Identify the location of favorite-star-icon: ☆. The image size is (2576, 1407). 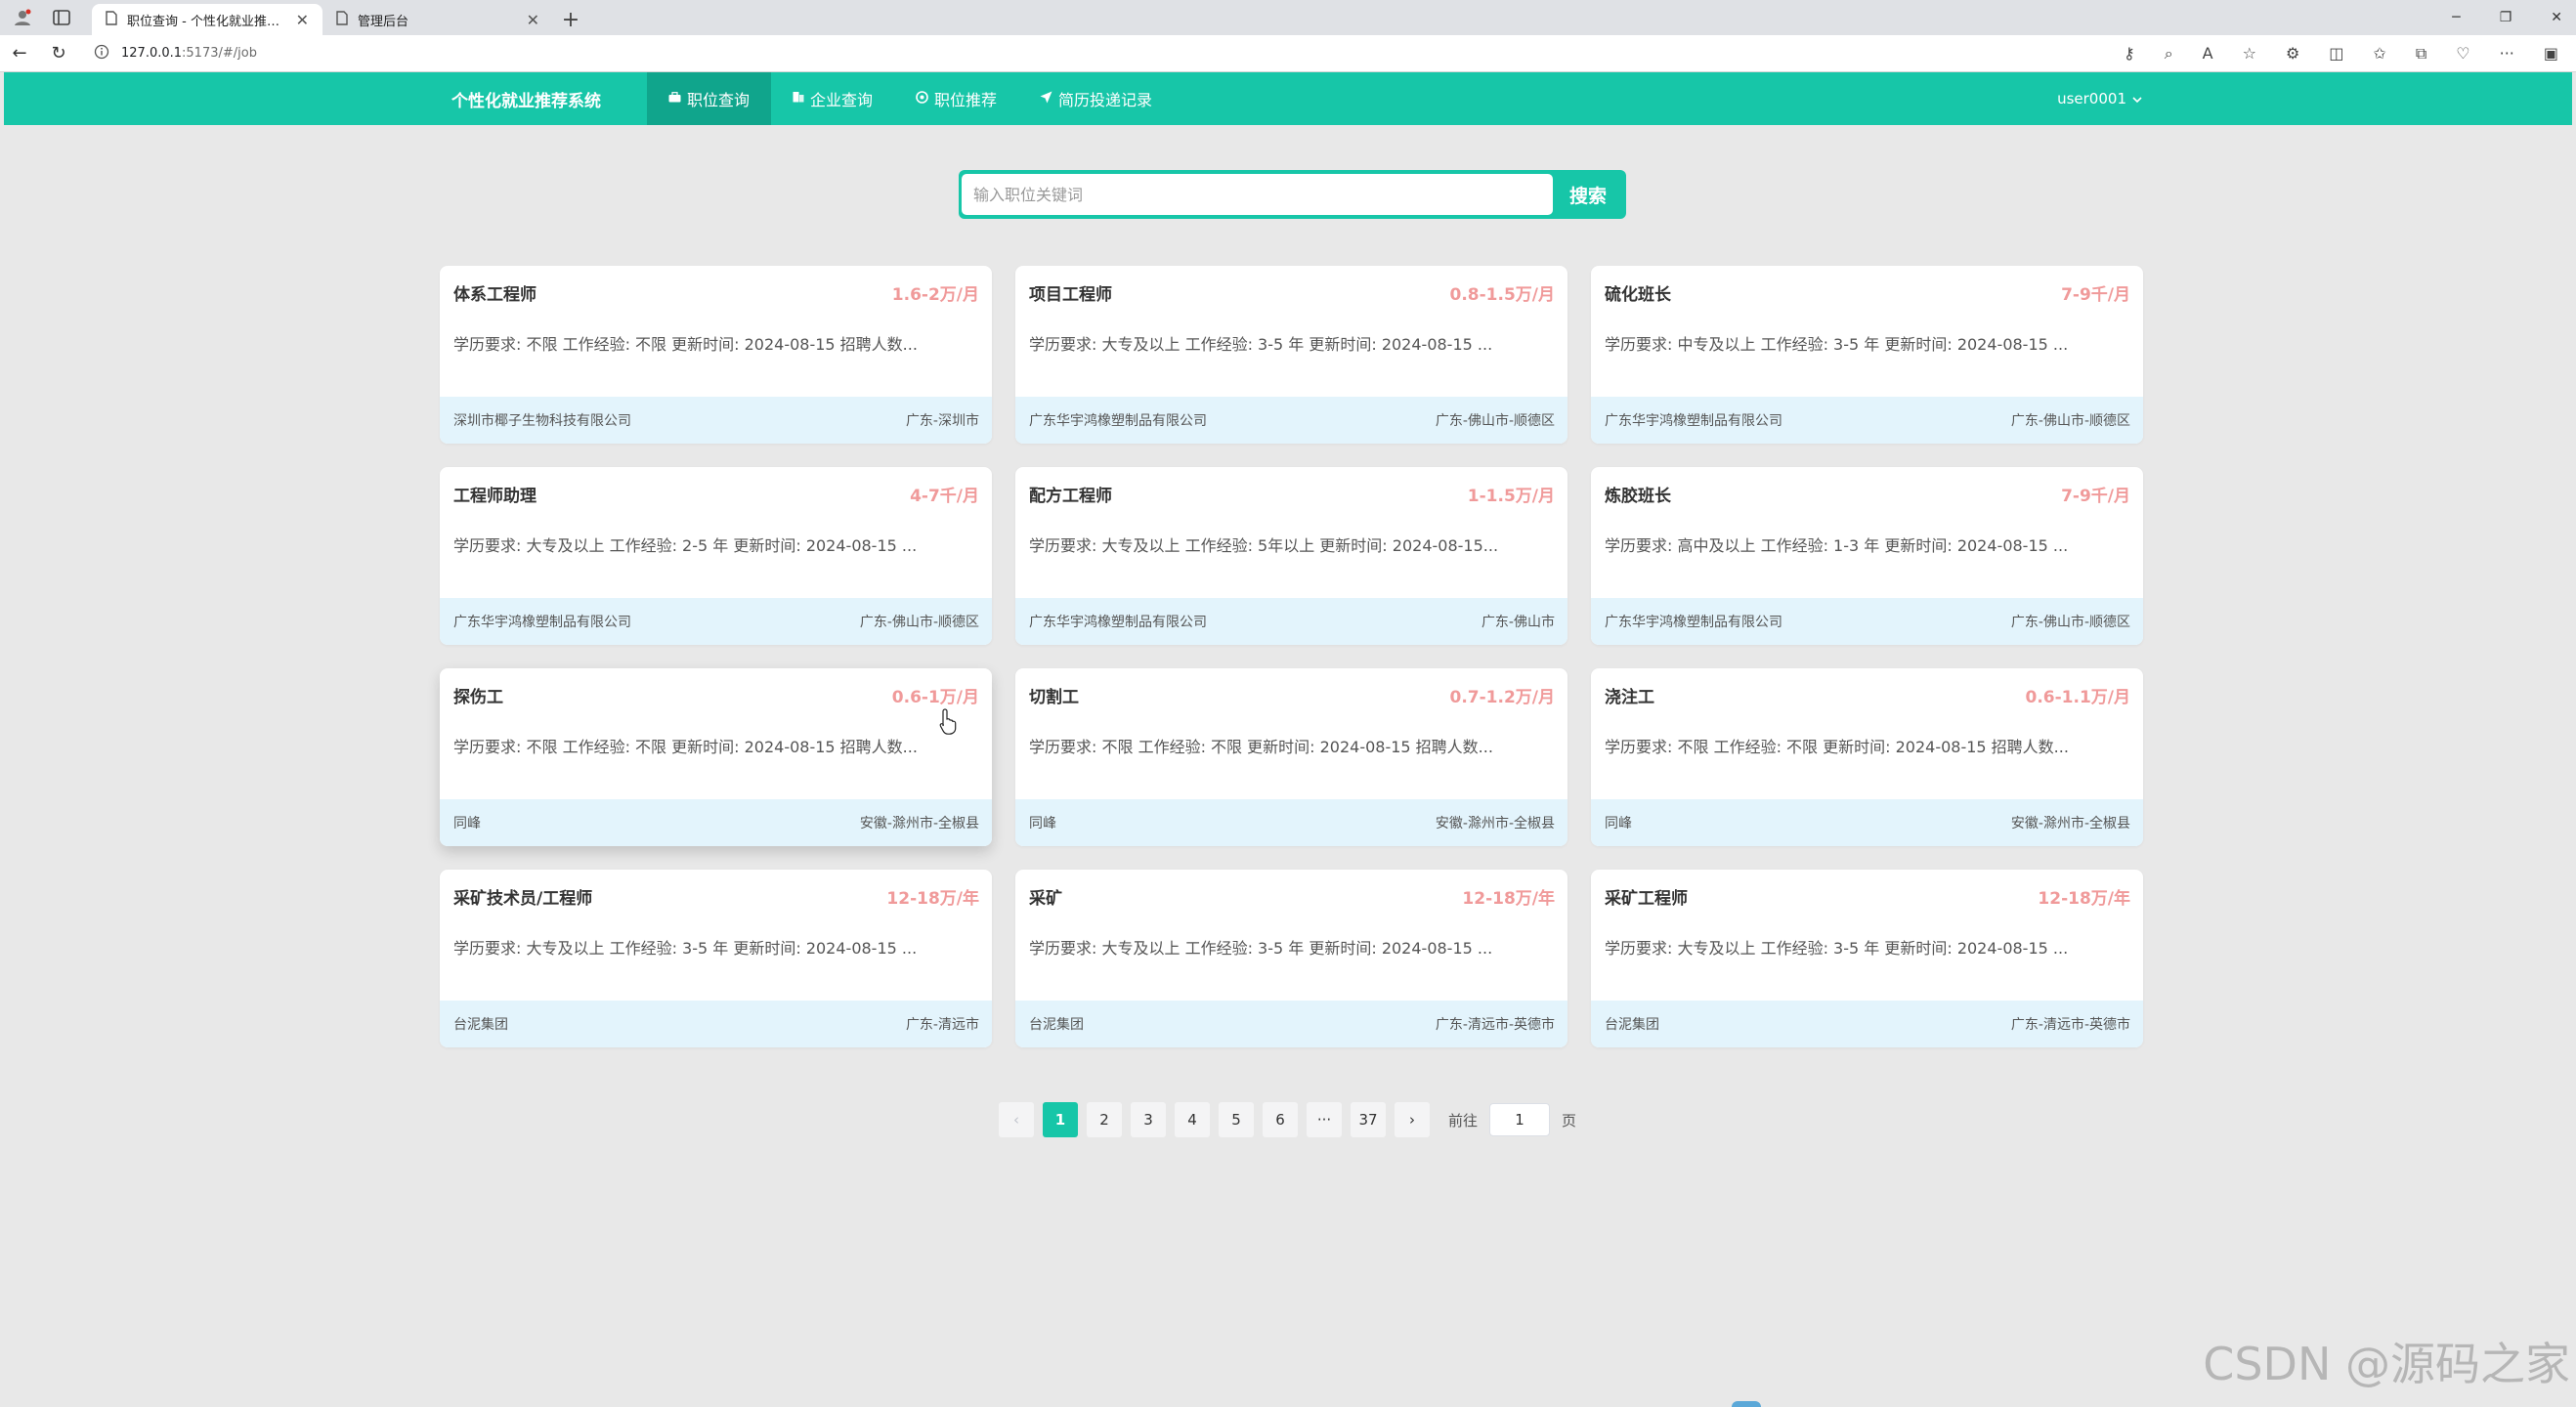
(2250, 54).